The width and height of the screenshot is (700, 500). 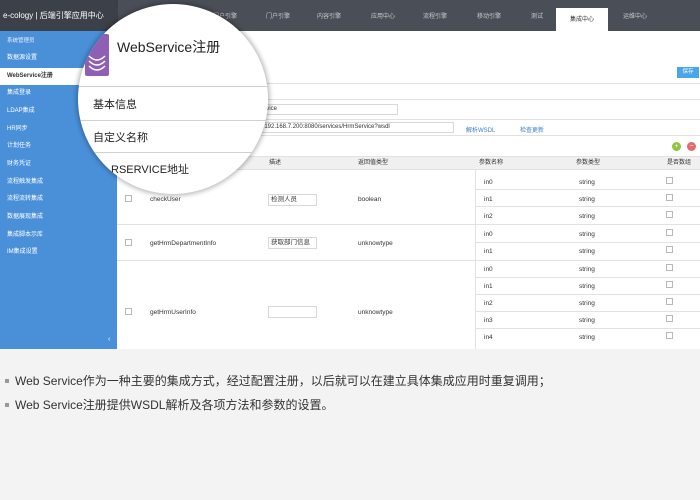 What do you see at coordinates (58, 252) in the screenshot?
I see `sidebar-item-im-settings: IM集成设置` at bounding box center [58, 252].